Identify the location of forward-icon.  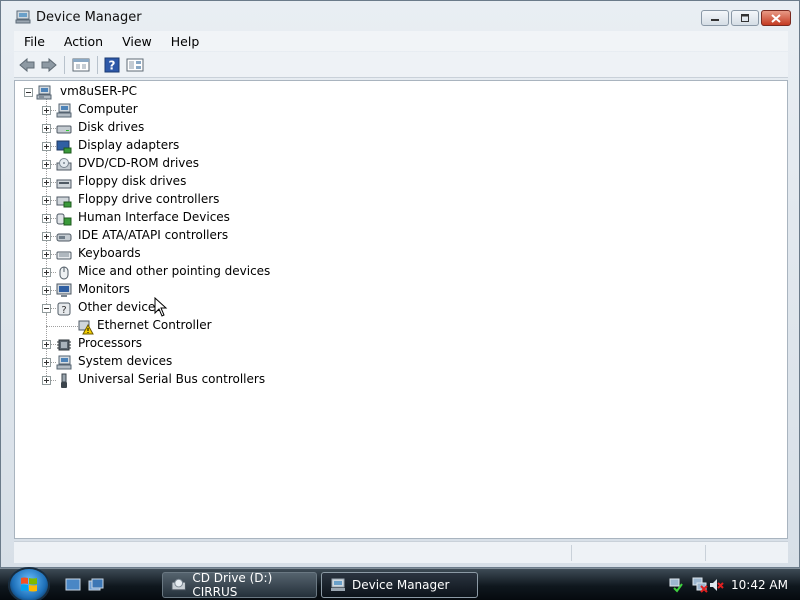
(49, 65).